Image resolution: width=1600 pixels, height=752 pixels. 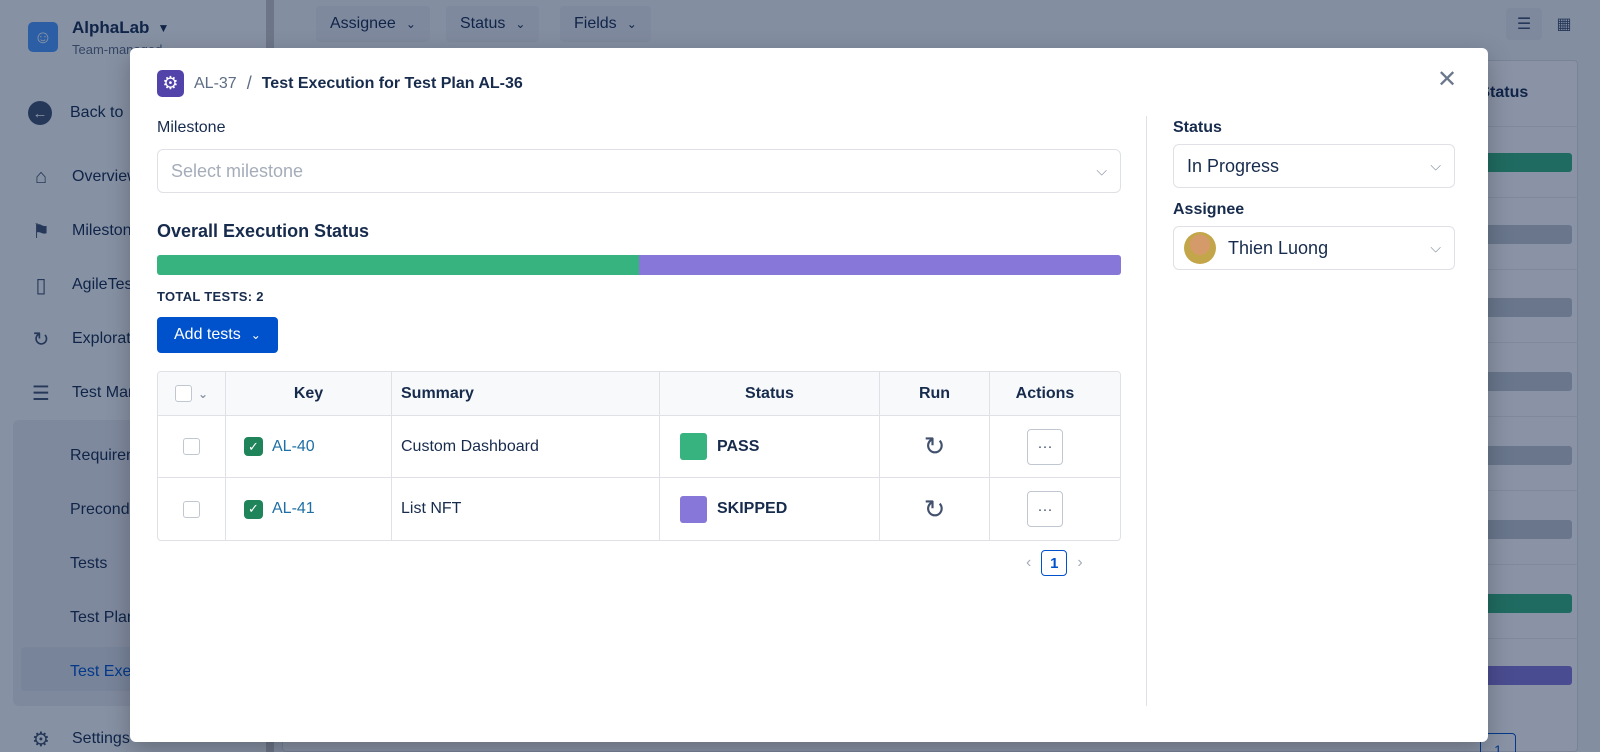 I want to click on assignee-select: Thien Luong ⌵, so click(x=1314, y=248).